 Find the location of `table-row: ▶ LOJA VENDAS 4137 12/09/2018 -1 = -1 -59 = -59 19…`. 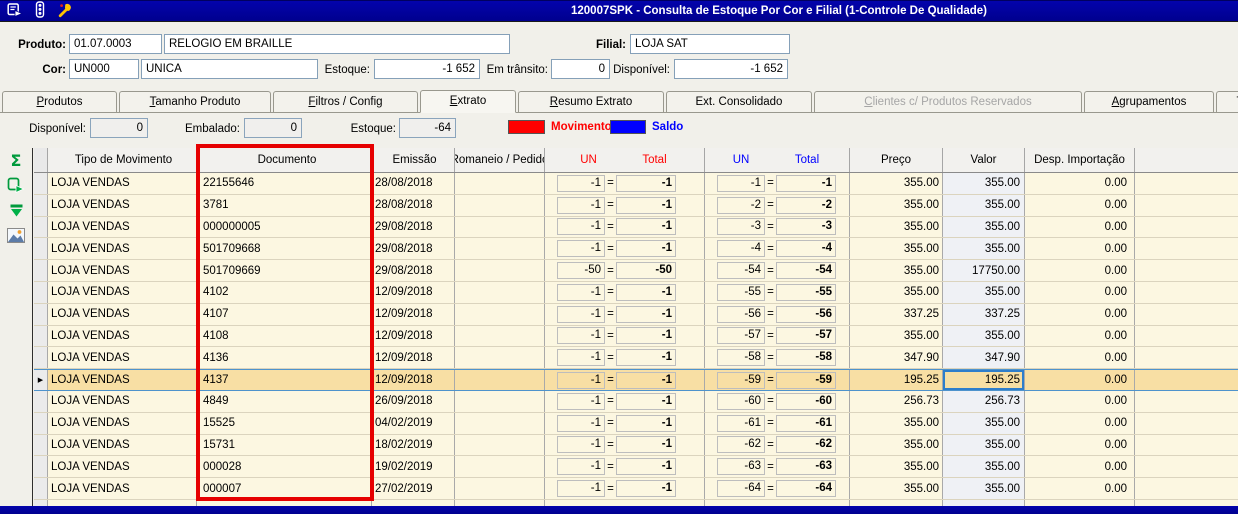

table-row: ▶ LOJA VENDAS 4137 12/09/2018 -1 = -1 -59 = -59 19… is located at coordinates (636, 380).